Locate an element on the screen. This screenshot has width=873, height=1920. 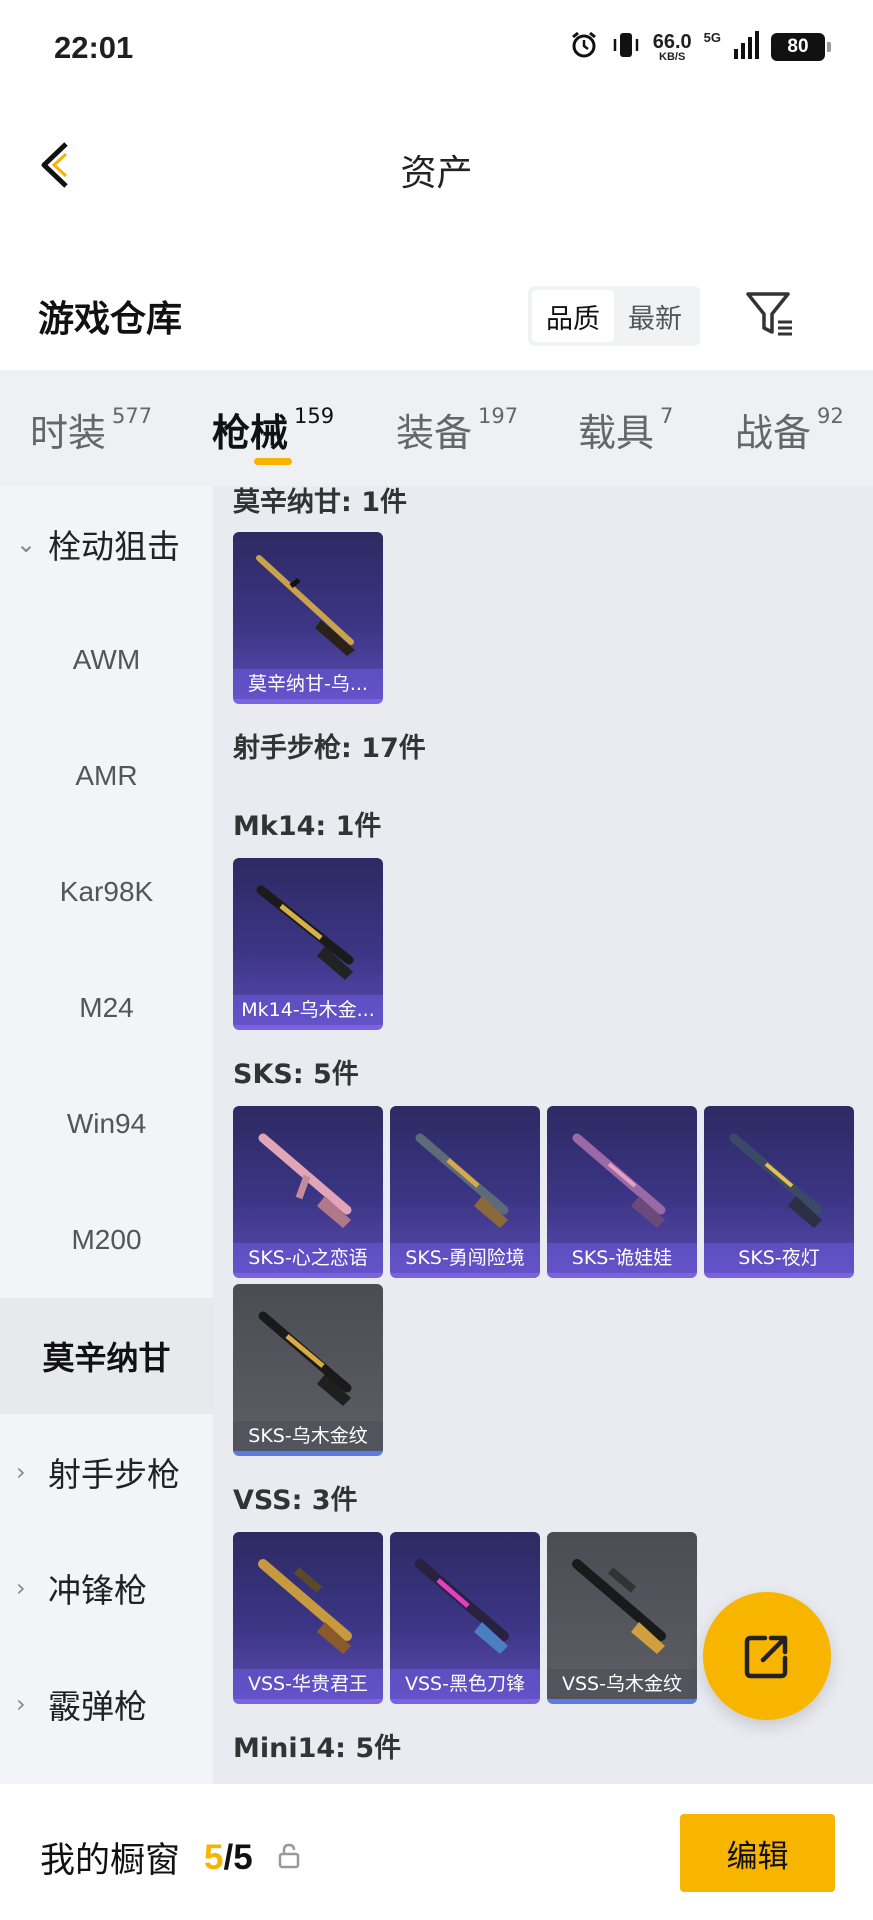
nav-bar: 资产 is located at coordinates (436, 165).